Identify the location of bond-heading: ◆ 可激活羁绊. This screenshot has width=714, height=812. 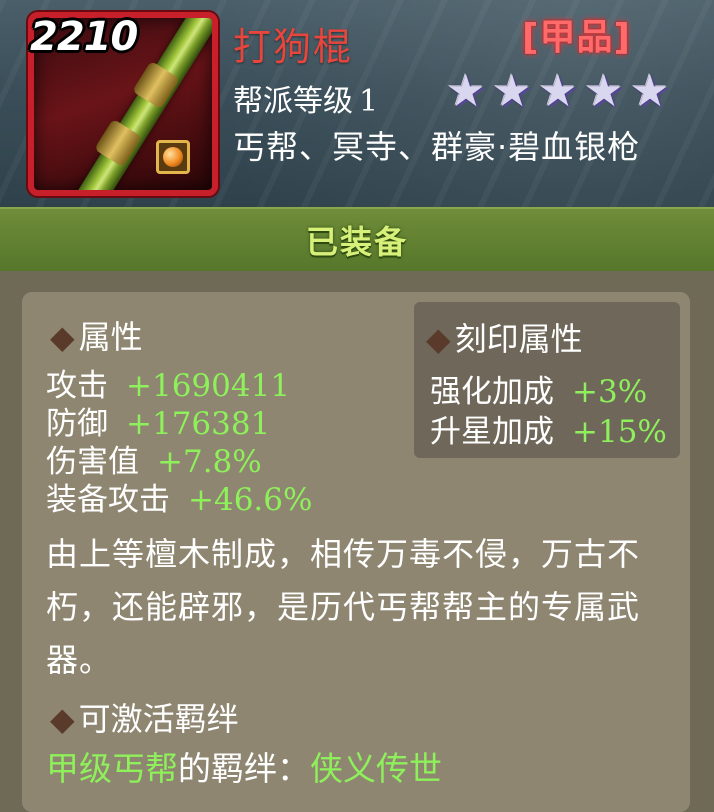
(144, 719).